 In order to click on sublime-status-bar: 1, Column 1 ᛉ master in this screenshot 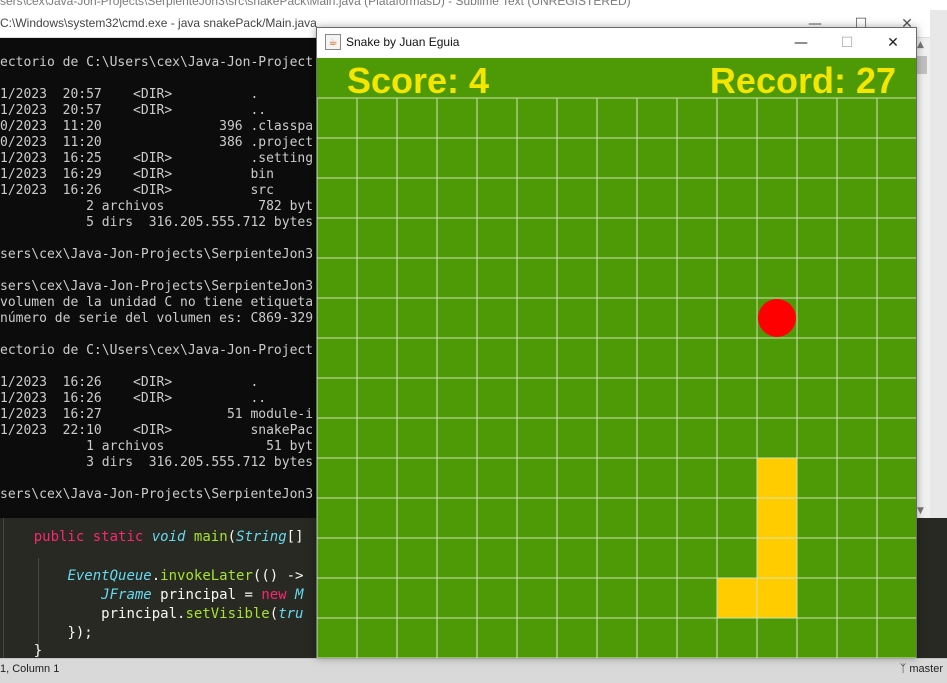, I will do `click(473, 670)`.